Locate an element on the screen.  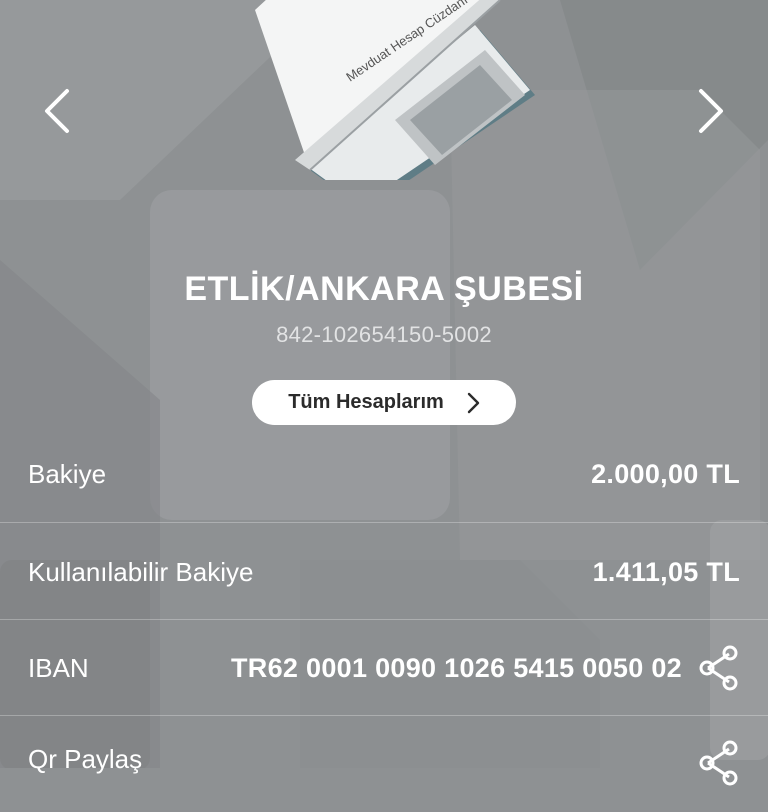
iban-label: IBAN is located at coordinates (58, 667).